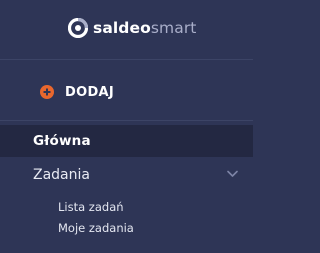 This screenshot has width=320, height=253. What do you see at coordinates (47, 92) in the screenshot?
I see `plus-circle-icon` at bounding box center [47, 92].